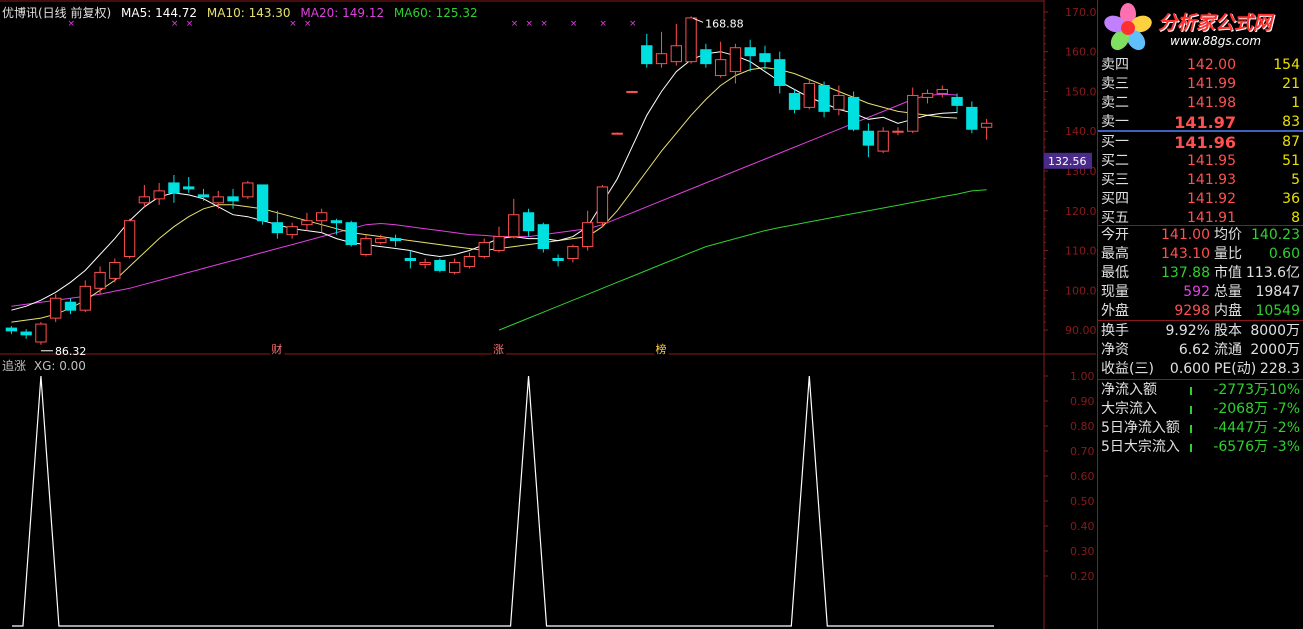  What do you see at coordinates (1228, 350) in the screenshot?
I see `fund-label: 流通` at bounding box center [1228, 350].